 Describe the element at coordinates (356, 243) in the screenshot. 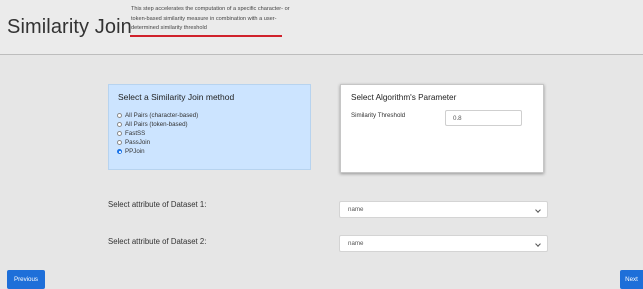

I see `dataset2-selected-value: name` at that location.